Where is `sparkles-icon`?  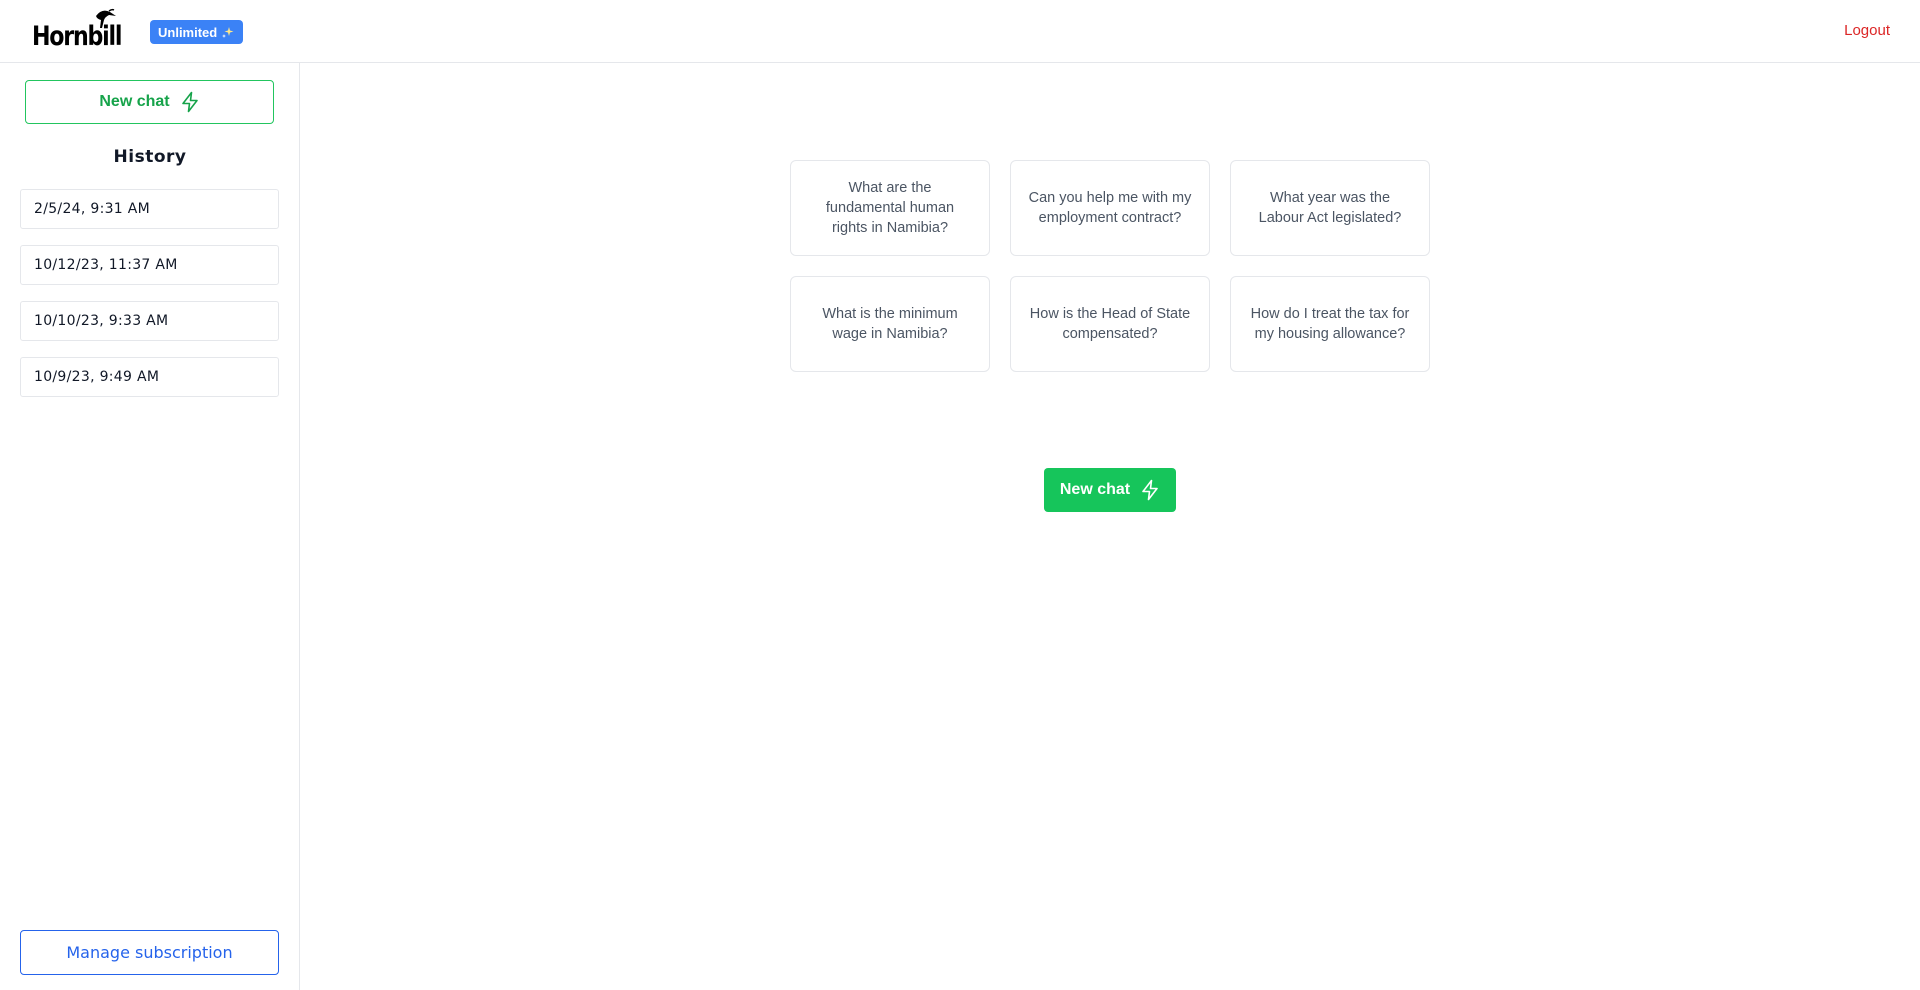 sparkles-icon is located at coordinates (228, 32).